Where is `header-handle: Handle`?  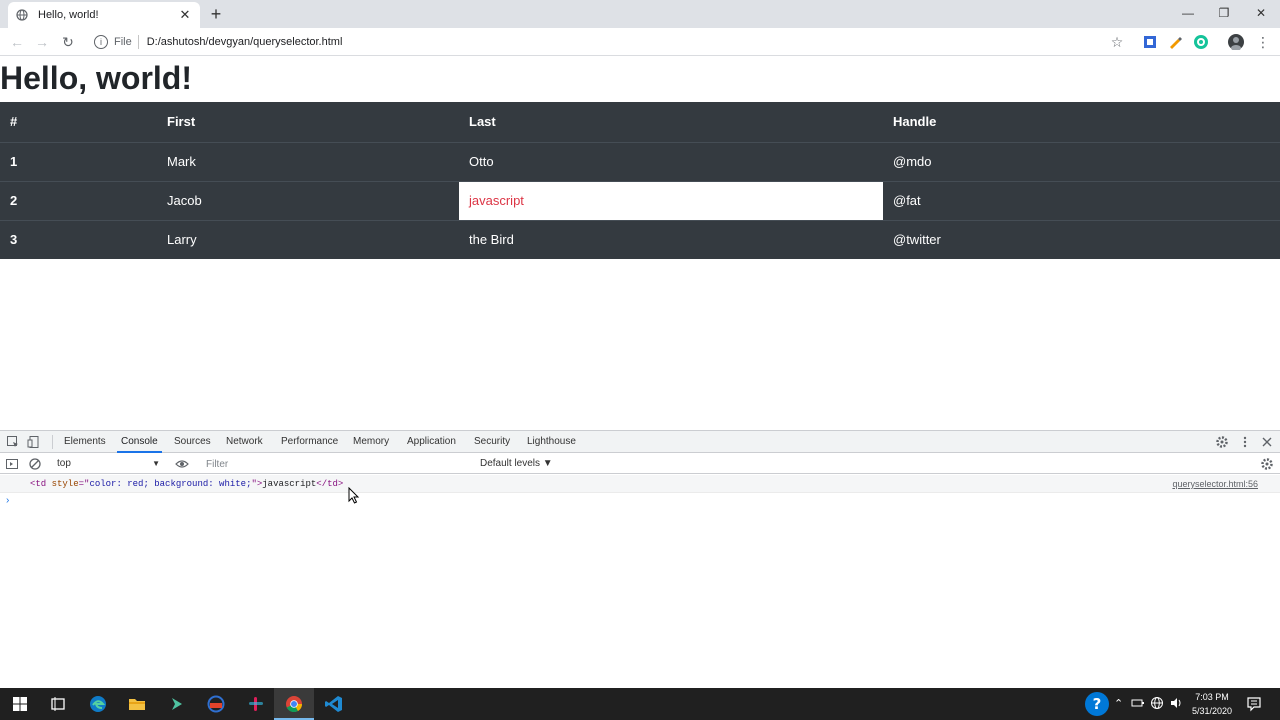
header-handle: Handle is located at coordinates (1081, 122).